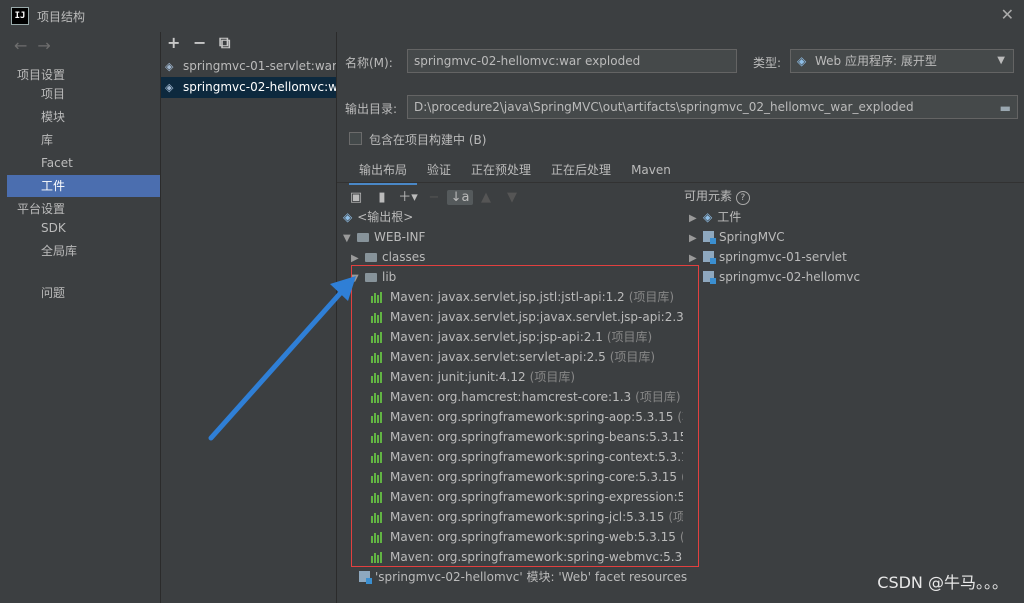 The height and width of the screenshot is (603, 1024). Describe the element at coordinates (434, 197) in the screenshot. I see `remove-element-icon: −` at that location.